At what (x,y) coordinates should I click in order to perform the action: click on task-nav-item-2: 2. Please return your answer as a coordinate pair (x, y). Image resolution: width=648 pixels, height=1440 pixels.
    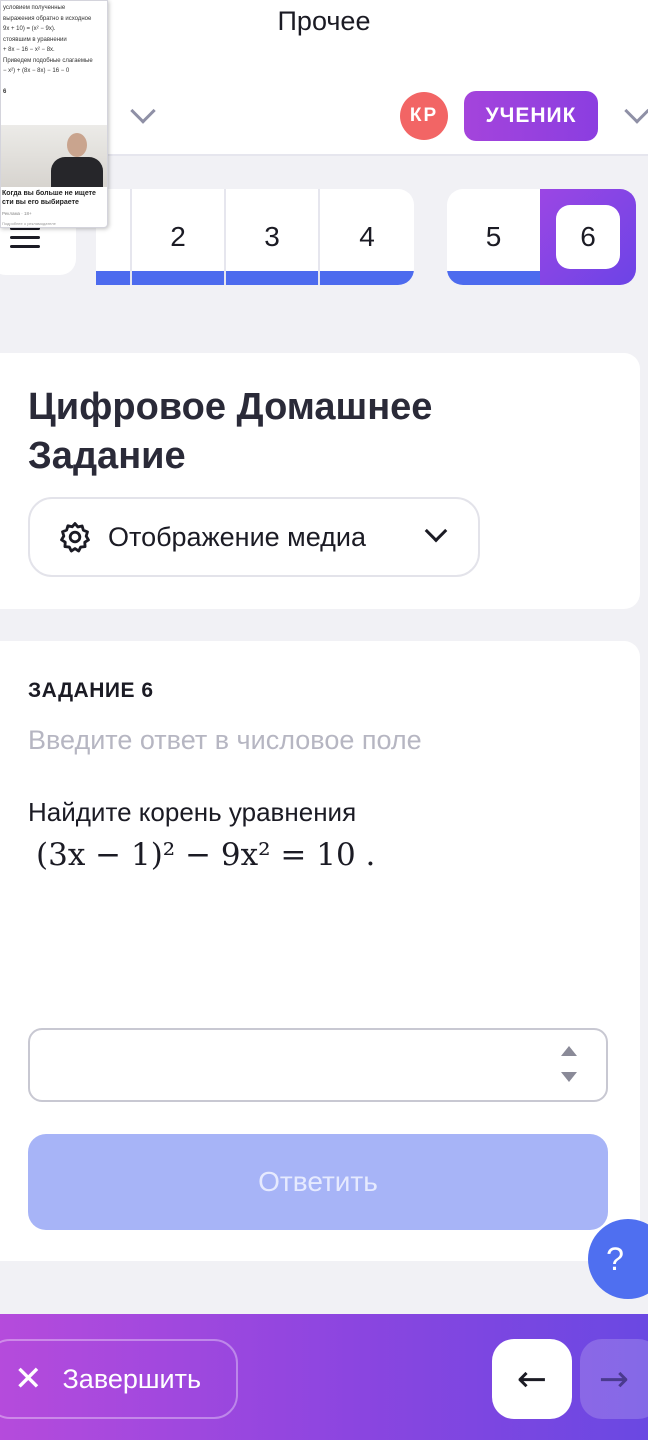
    Looking at the image, I should click on (178, 237).